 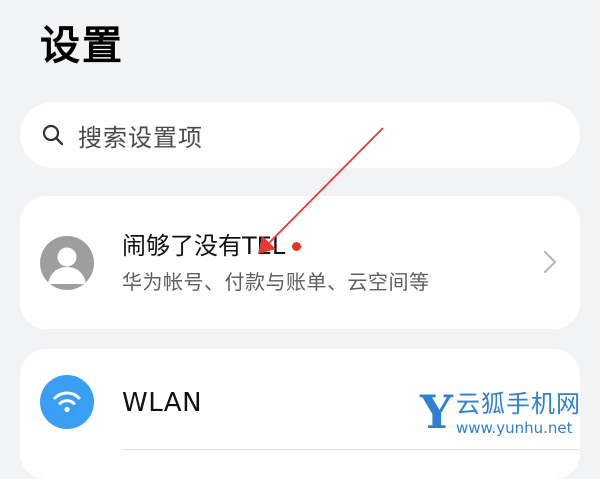 I want to click on watermark: Y 云狐手机网 www.yunhu.net, so click(x=508, y=416).